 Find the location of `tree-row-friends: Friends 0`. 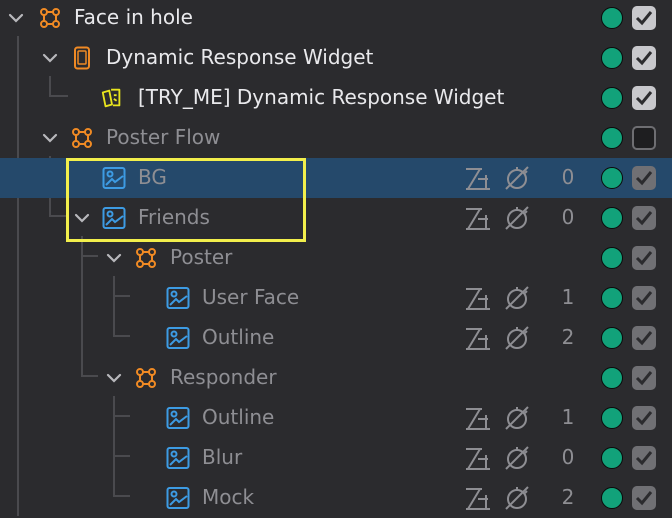

tree-row-friends: Friends 0 is located at coordinates (336, 218).